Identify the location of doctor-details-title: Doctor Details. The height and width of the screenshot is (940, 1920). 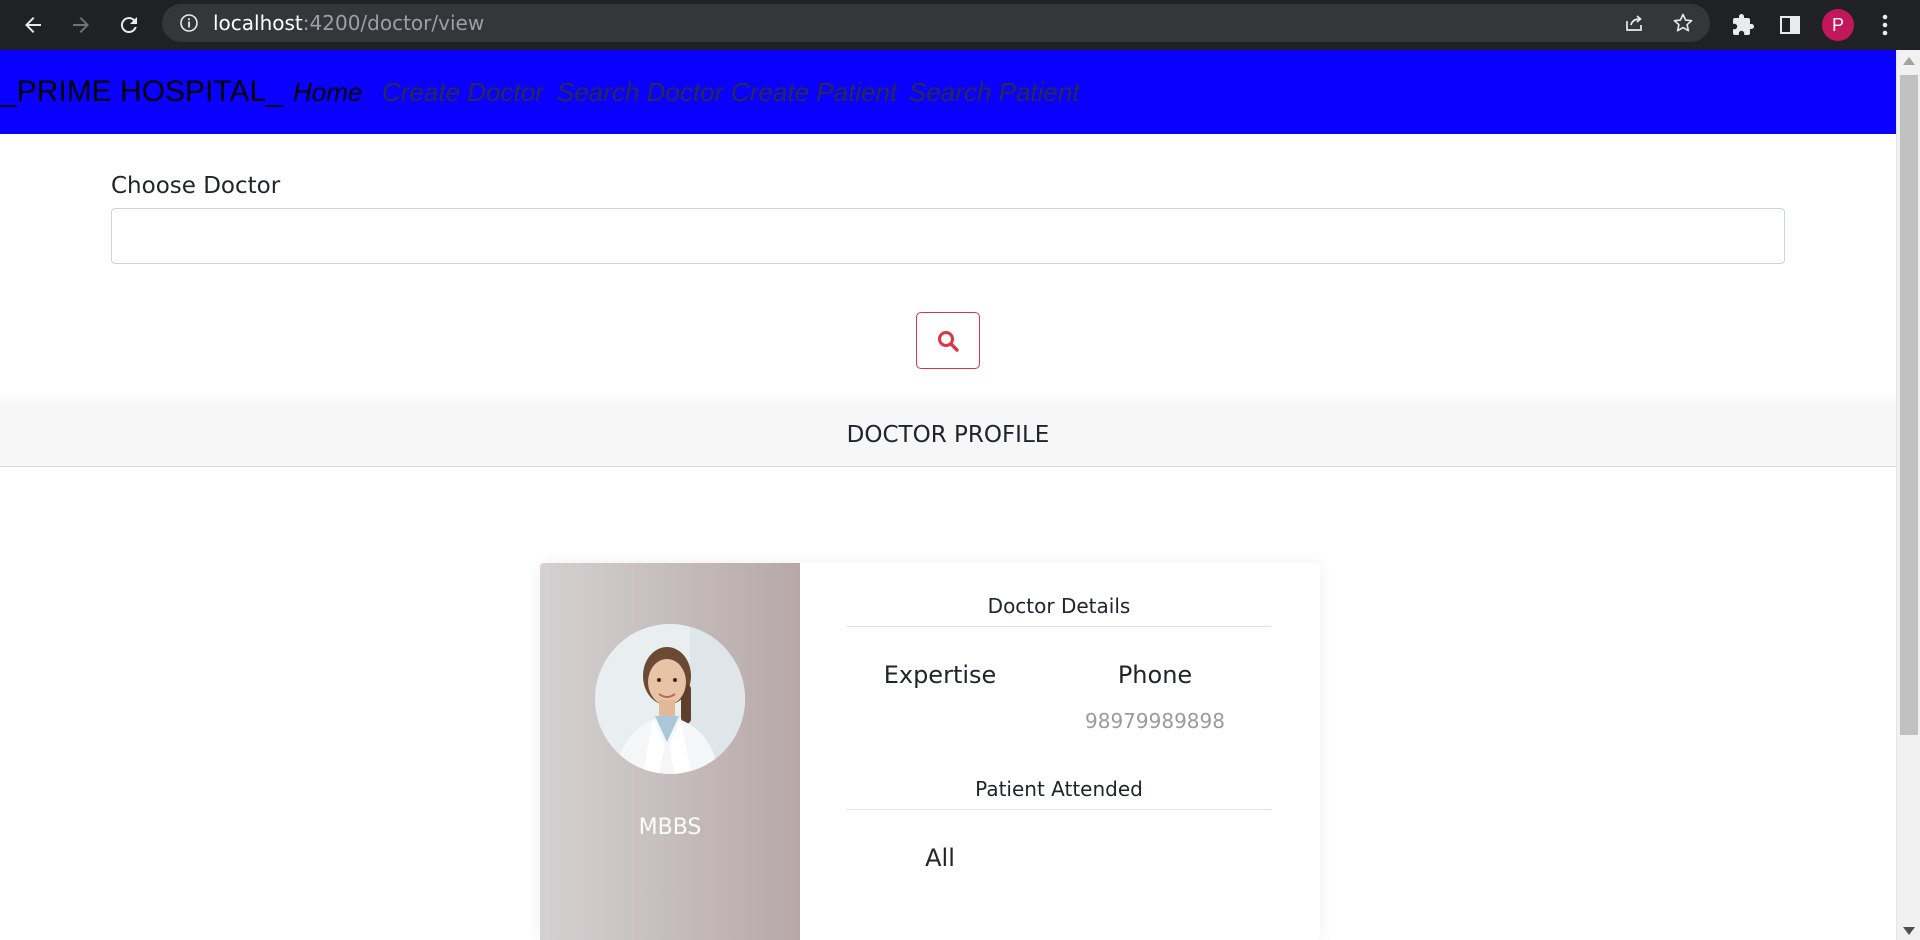
(1059, 610).